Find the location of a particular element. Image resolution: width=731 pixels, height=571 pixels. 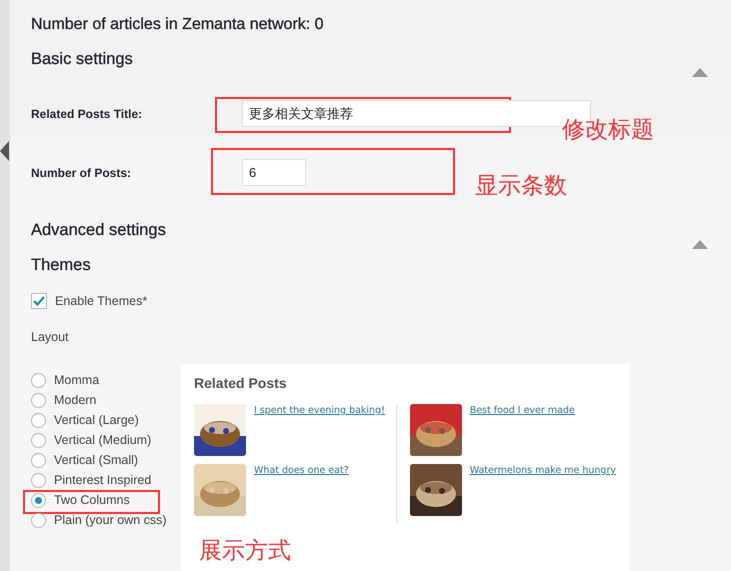

field-label: Layout is located at coordinates (50, 337).